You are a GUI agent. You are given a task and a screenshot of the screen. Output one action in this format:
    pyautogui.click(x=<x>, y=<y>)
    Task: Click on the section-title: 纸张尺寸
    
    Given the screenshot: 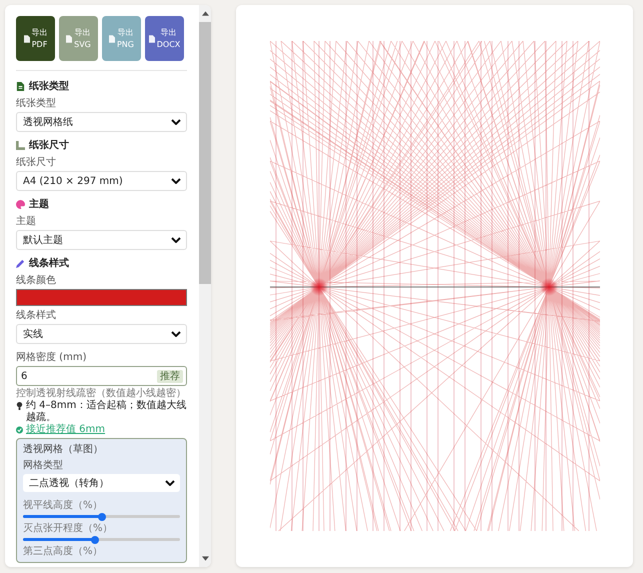 What is the action you would take?
    pyautogui.click(x=49, y=145)
    